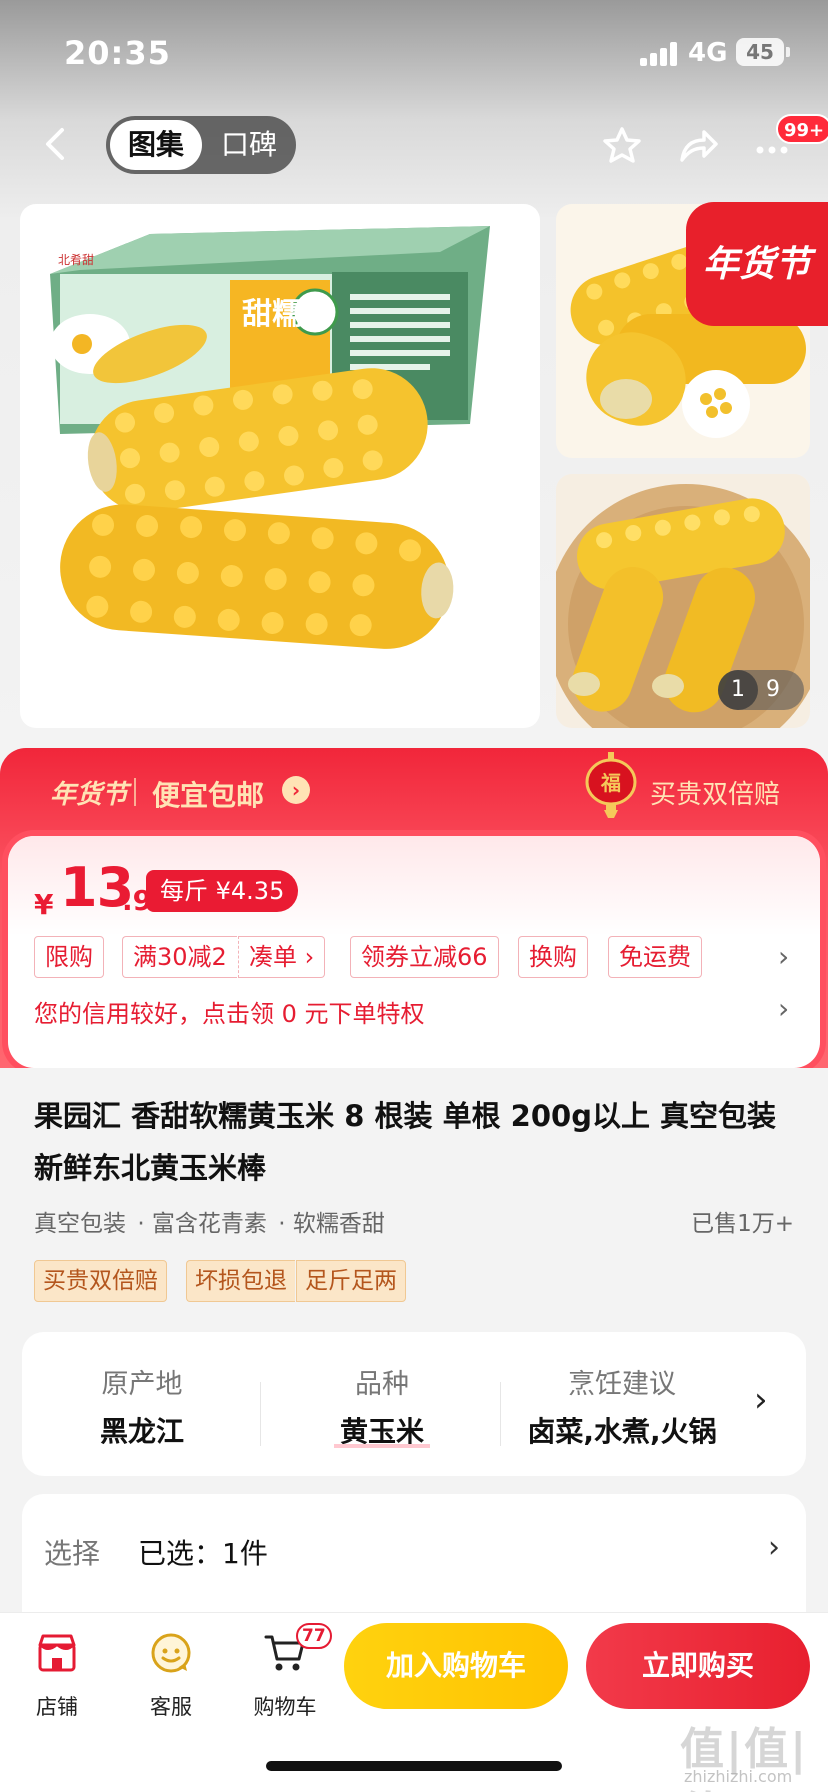  What do you see at coordinates (351, 1281) in the screenshot?
I see `guarantee-tag-weight: 足斤足两` at bounding box center [351, 1281].